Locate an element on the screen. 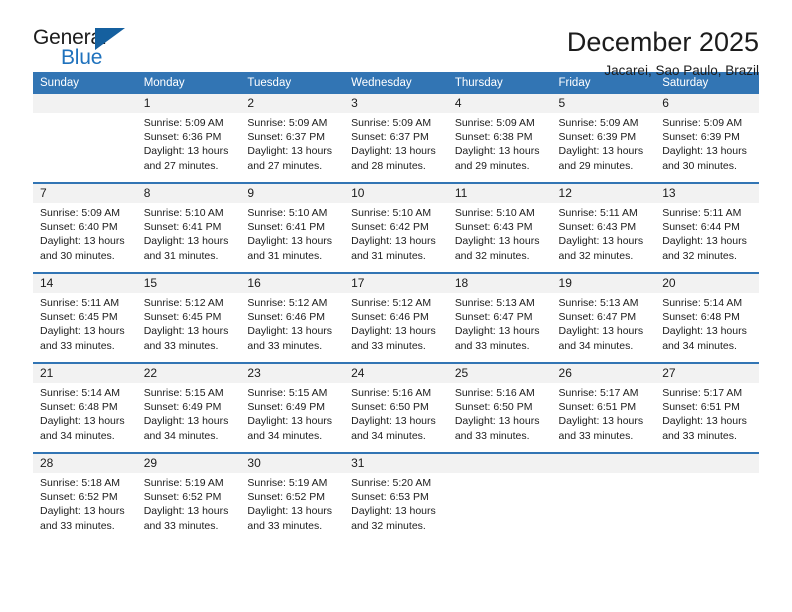 The height and width of the screenshot is (612, 792). day-number: 16 is located at coordinates (292, 283).